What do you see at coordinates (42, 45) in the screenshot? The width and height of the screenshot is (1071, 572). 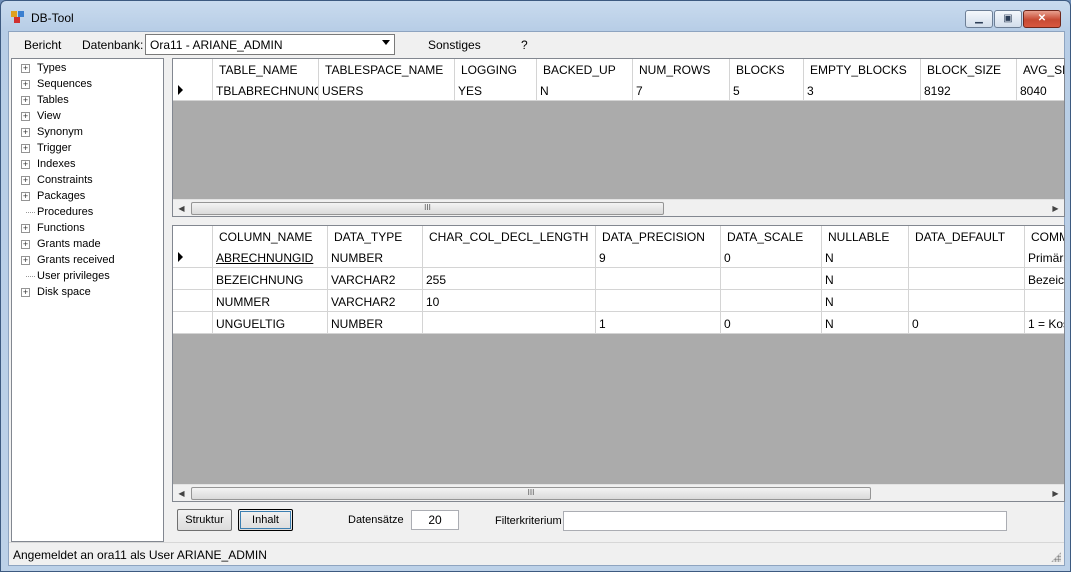 I see `menu-bericht: Bericht` at bounding box center [42, 45].